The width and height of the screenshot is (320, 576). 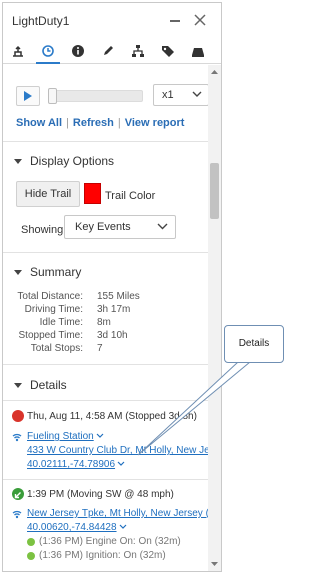 I want to click on trail-color-label: Trail Color, so click(x=130, y=196).